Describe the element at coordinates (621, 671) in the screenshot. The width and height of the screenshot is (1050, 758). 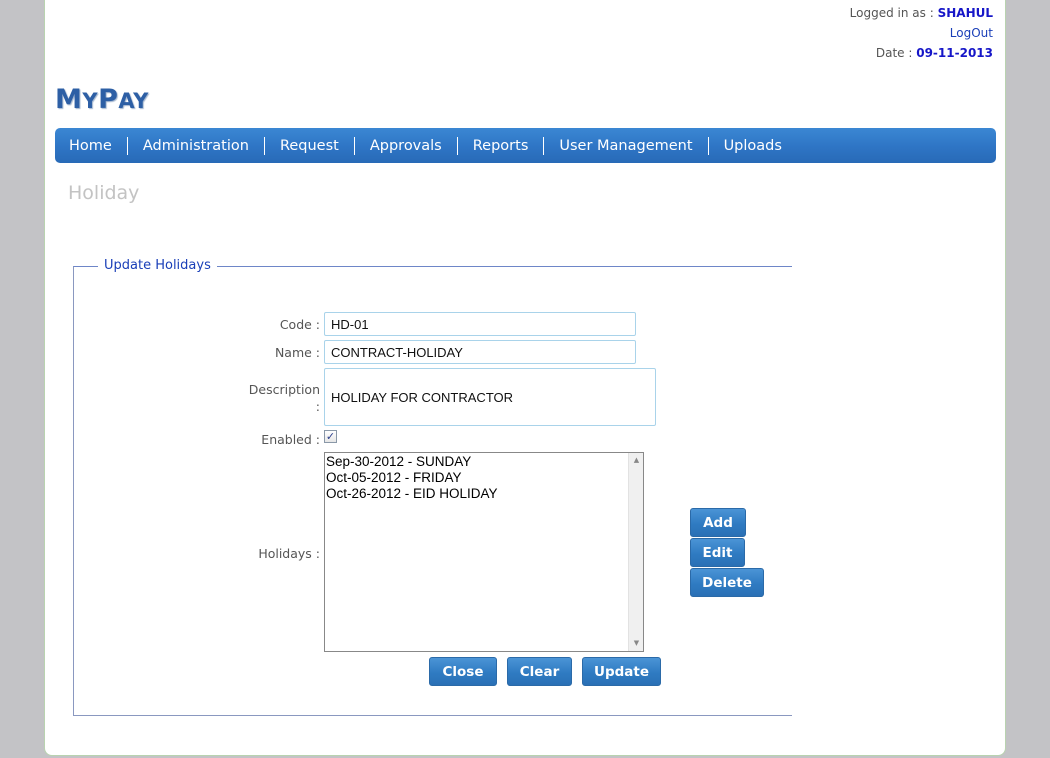
I see `update-button: Update` at that location.